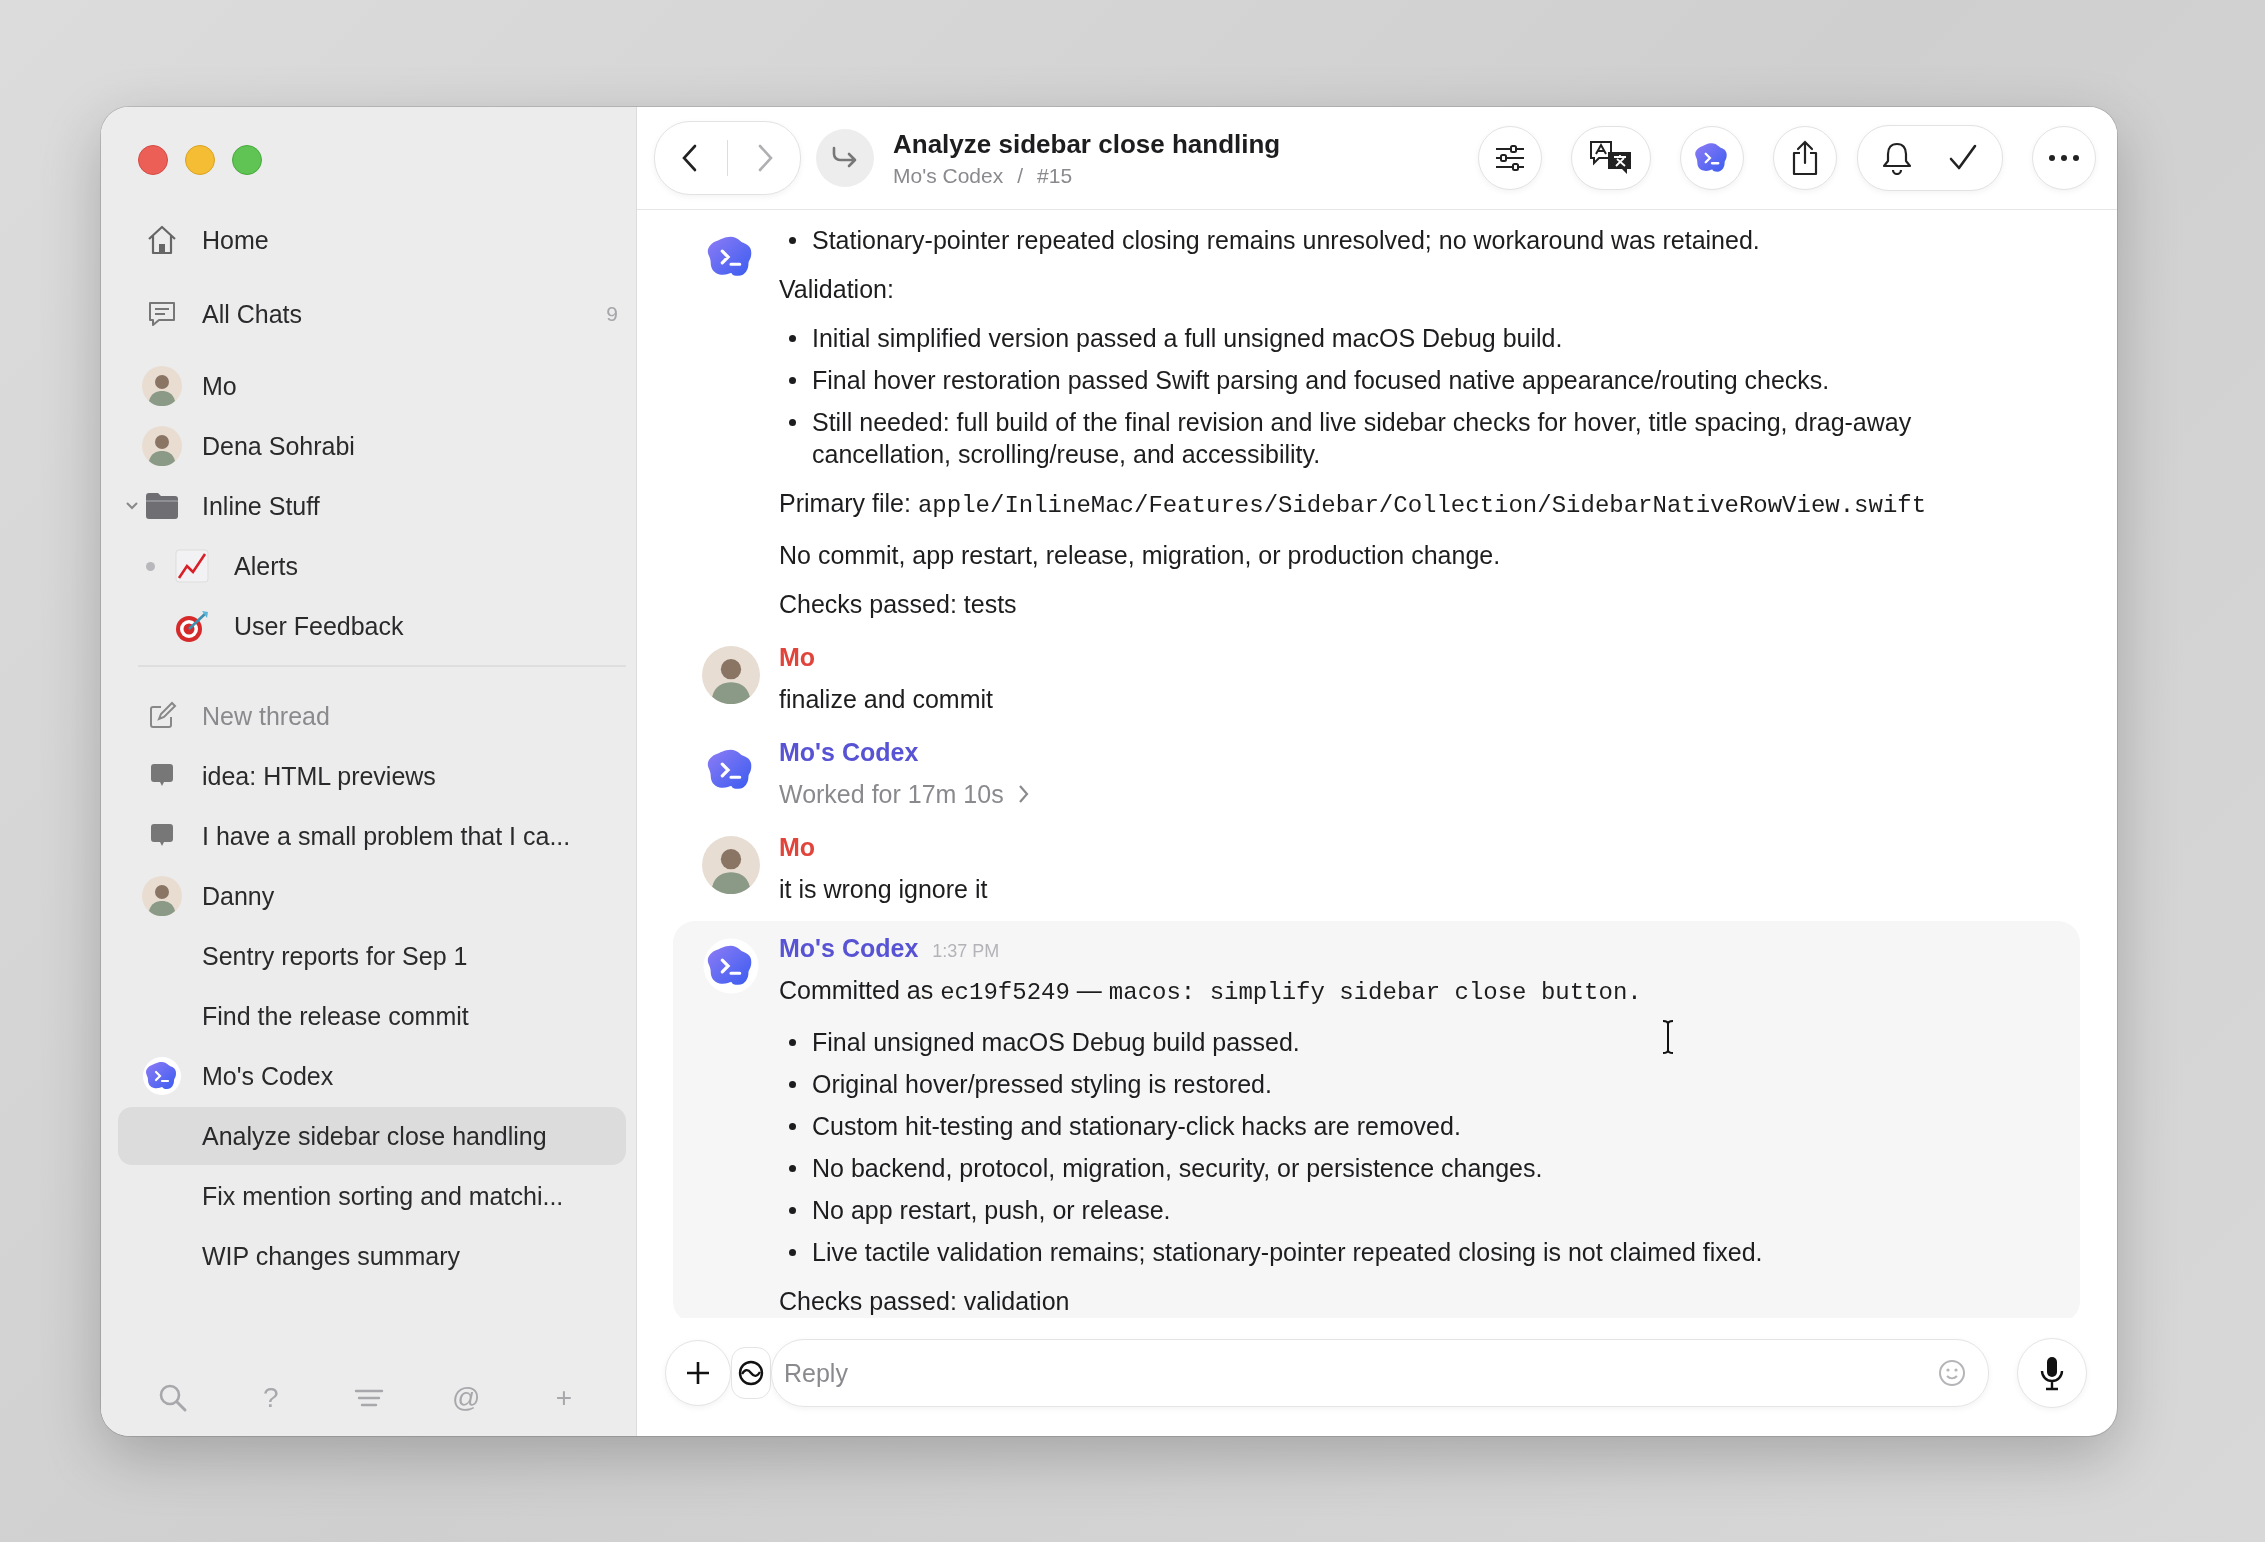  I want to click on chart-icon, so click(192, 566).